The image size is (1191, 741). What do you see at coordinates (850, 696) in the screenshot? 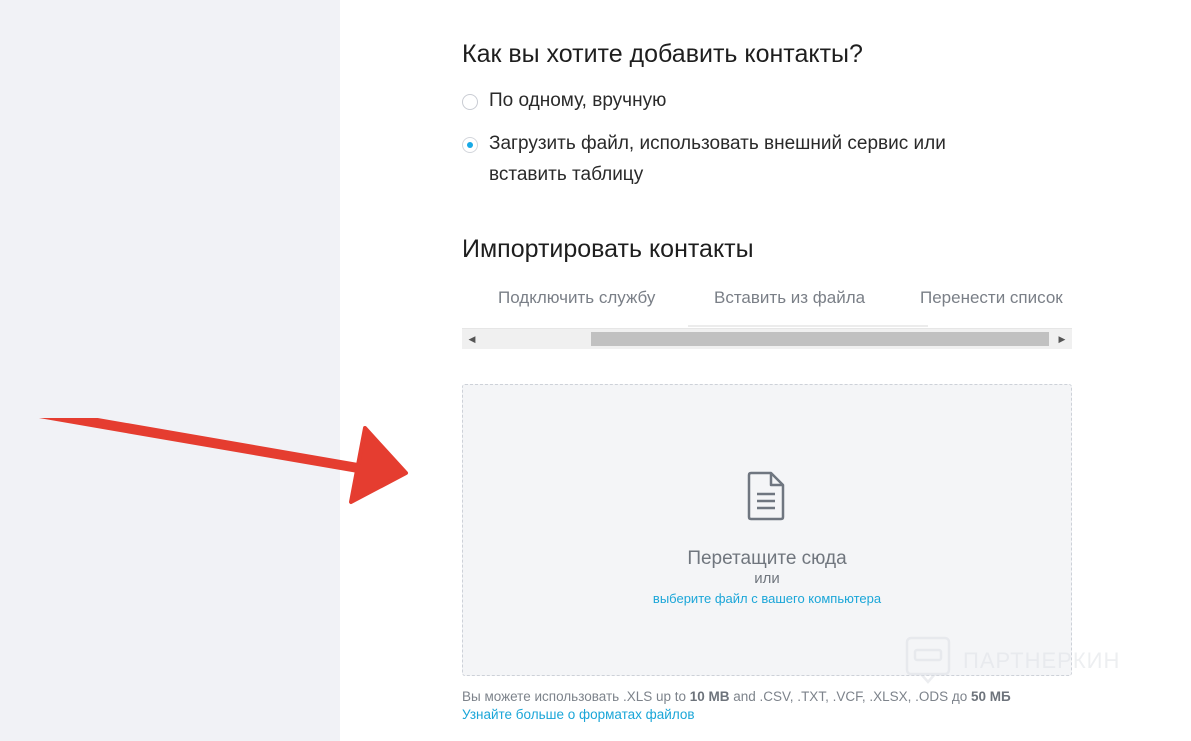
I see `hint-middle: and .CSV, .TXT, .VCF, .XLSX, .ODS до` at bounding box center [850, 696].